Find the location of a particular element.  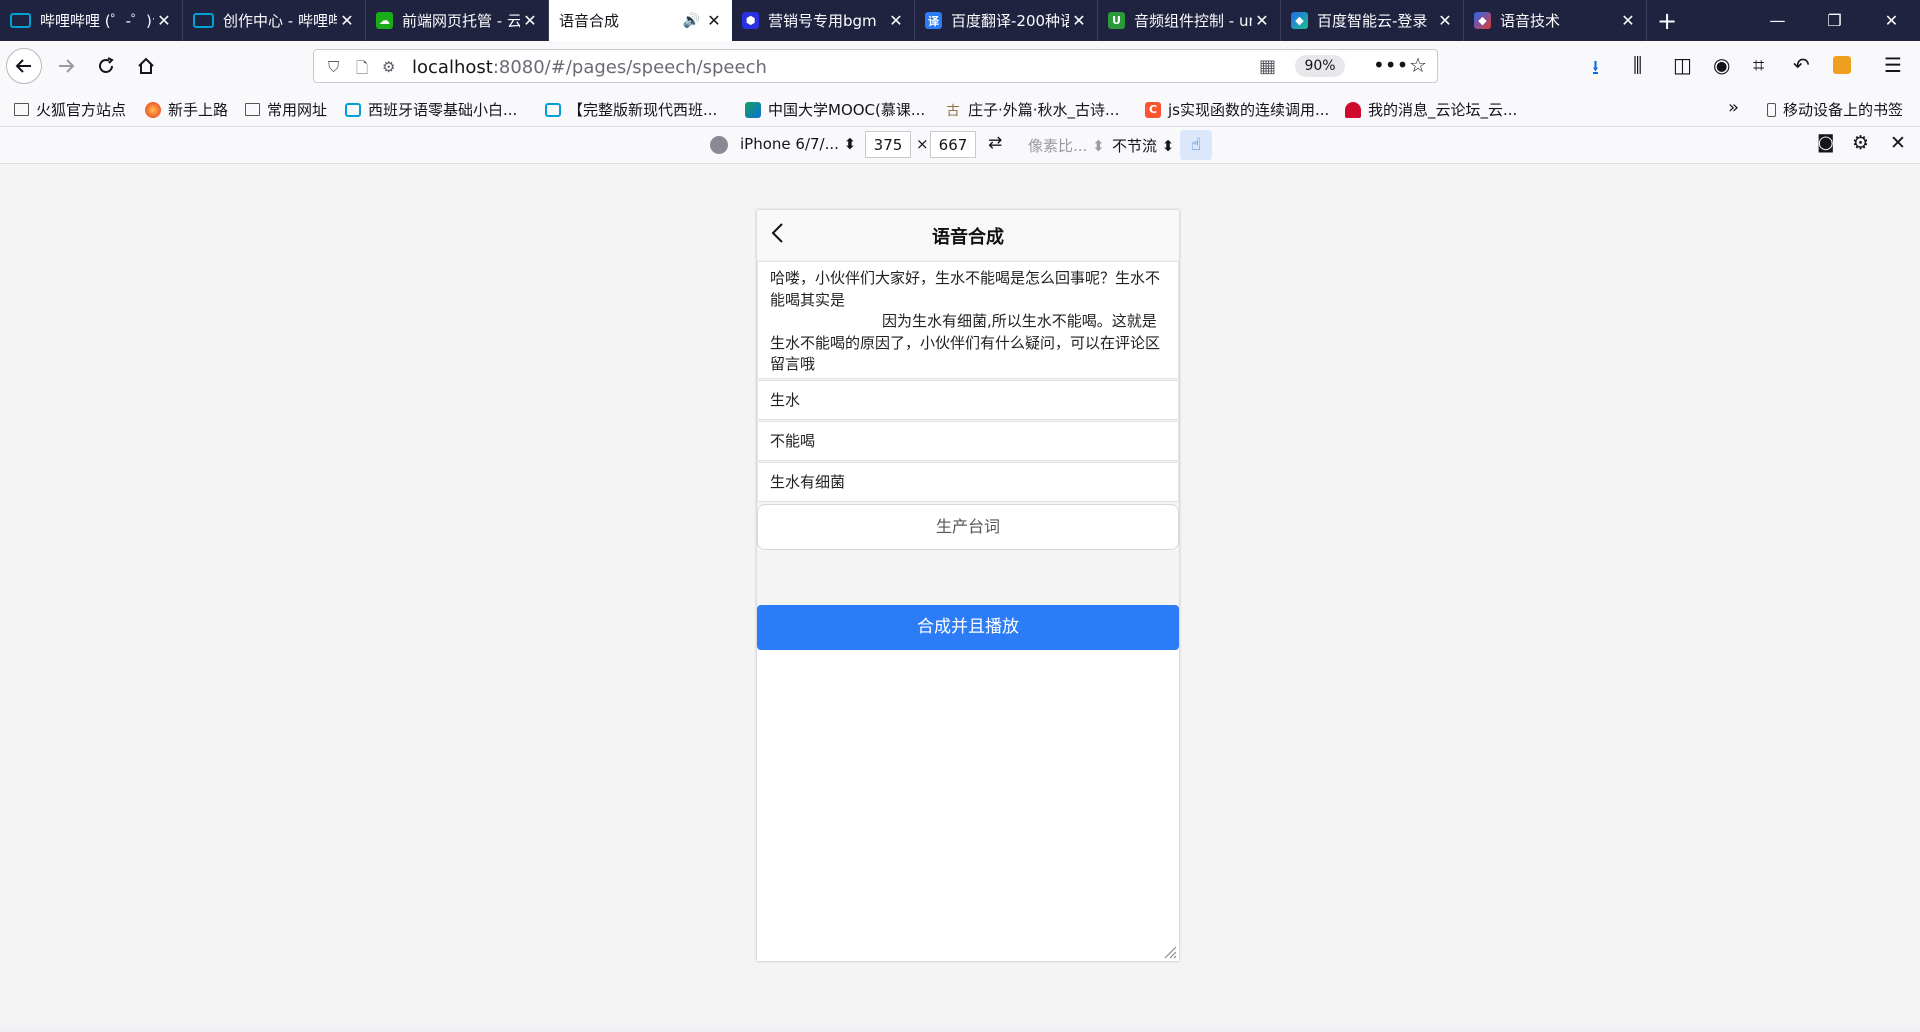

folder-icon is located at coordinates (21, 109).